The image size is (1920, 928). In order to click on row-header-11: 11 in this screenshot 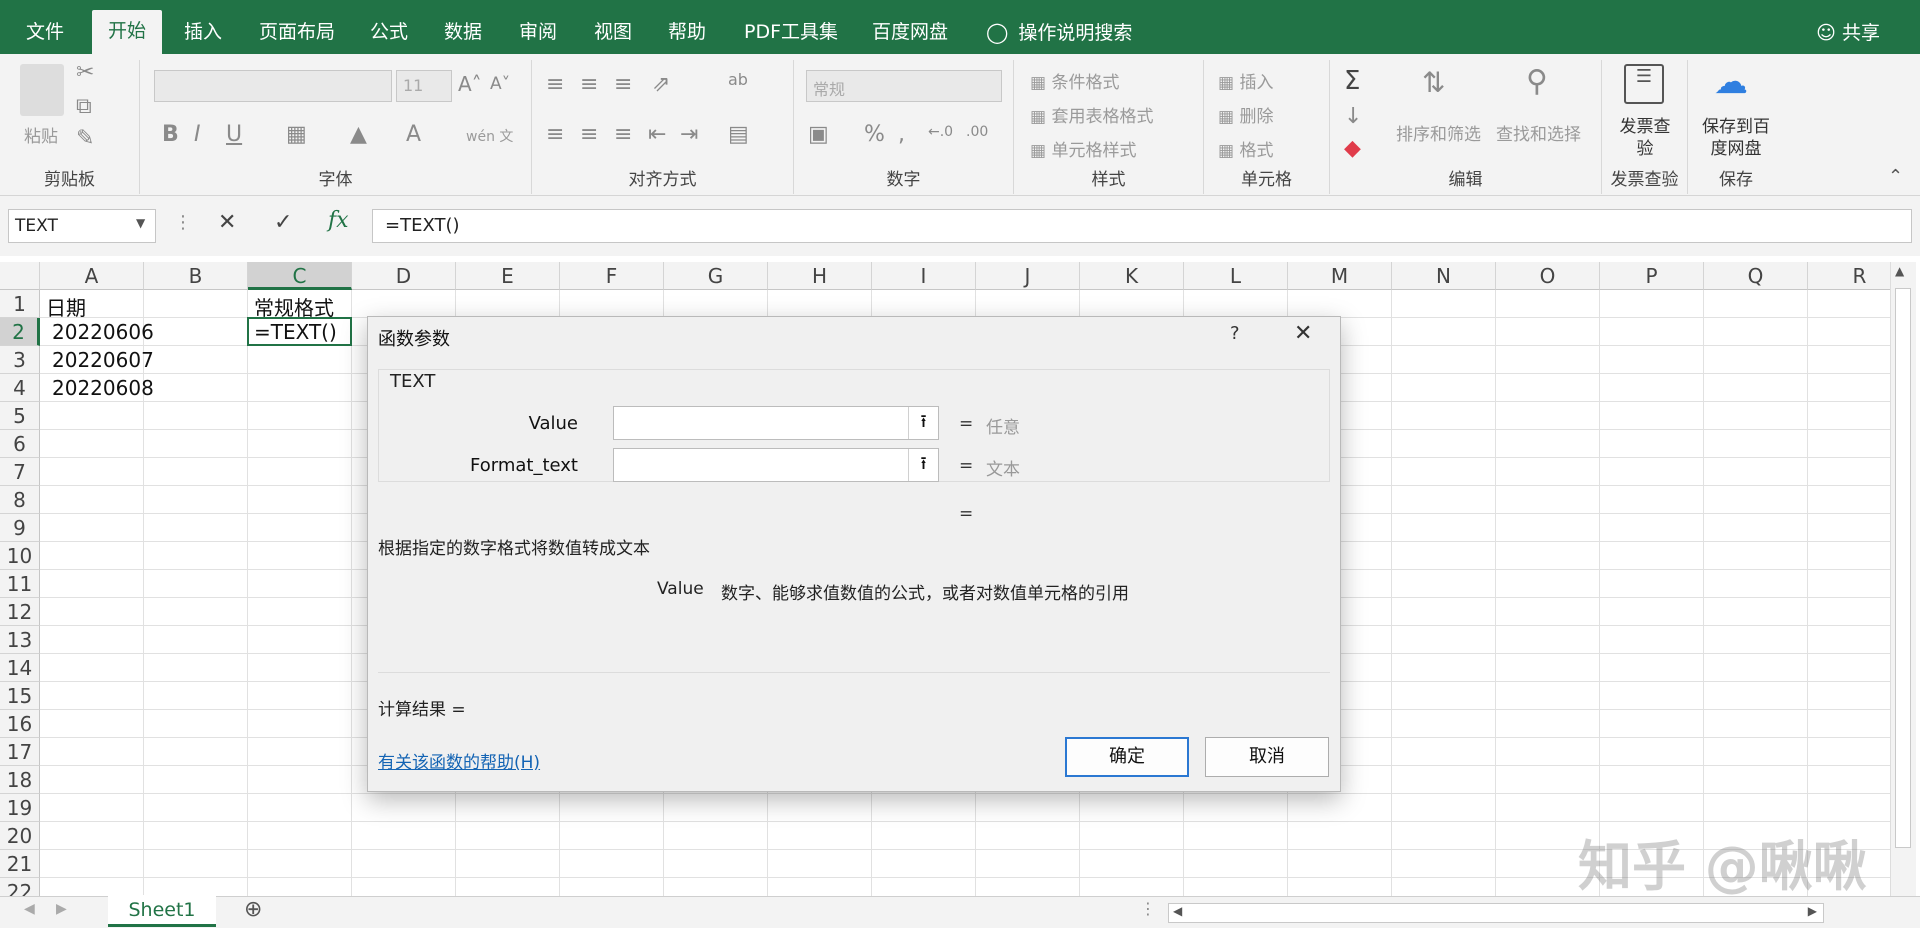, I will do `click(20, 584)`.